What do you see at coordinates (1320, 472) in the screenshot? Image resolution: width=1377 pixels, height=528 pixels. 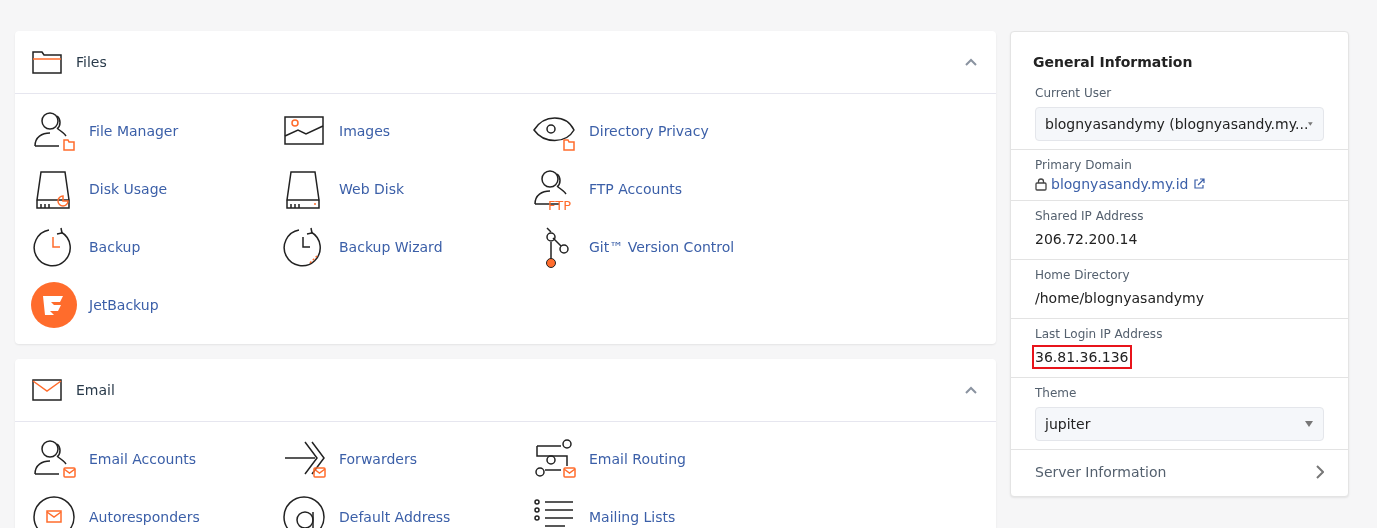 I see `chevron-right-icon` at bounding box center [1320, 472].